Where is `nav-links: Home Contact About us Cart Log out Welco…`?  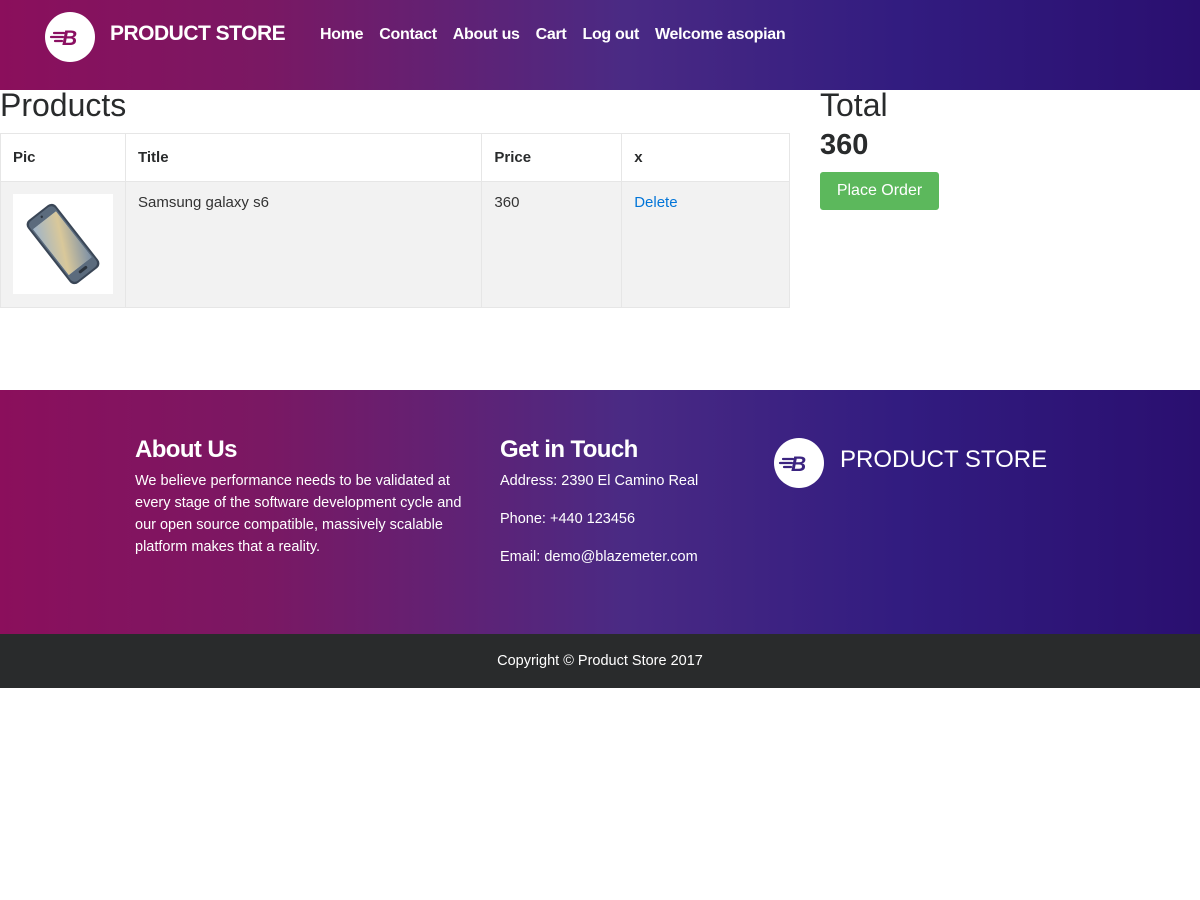
nav-links: Home Contact About us Cart Log out Welco… is located at coordinates (560, 35).